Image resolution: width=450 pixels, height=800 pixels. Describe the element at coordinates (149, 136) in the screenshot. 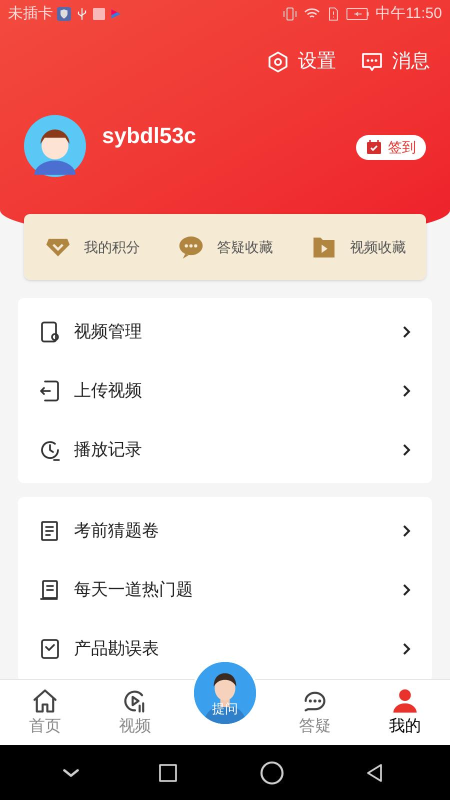

I see `username: sybdl53c` at that location.